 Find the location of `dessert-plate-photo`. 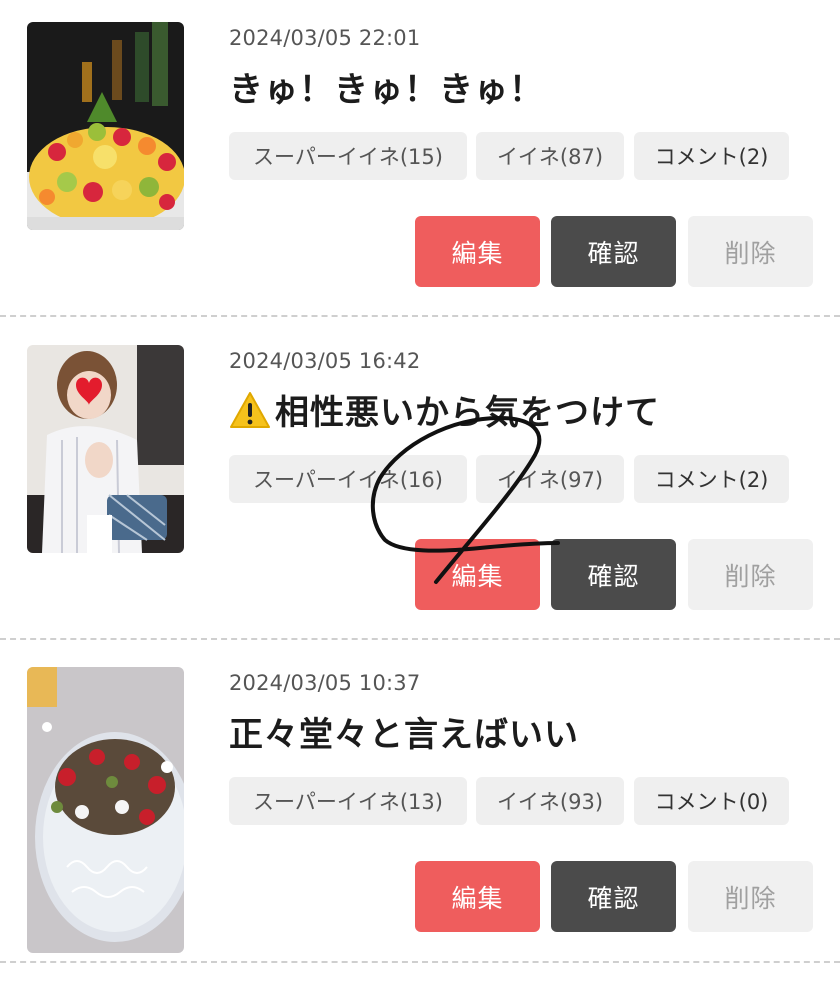

dessert-plate-photo is located at coordinates (105, 810).